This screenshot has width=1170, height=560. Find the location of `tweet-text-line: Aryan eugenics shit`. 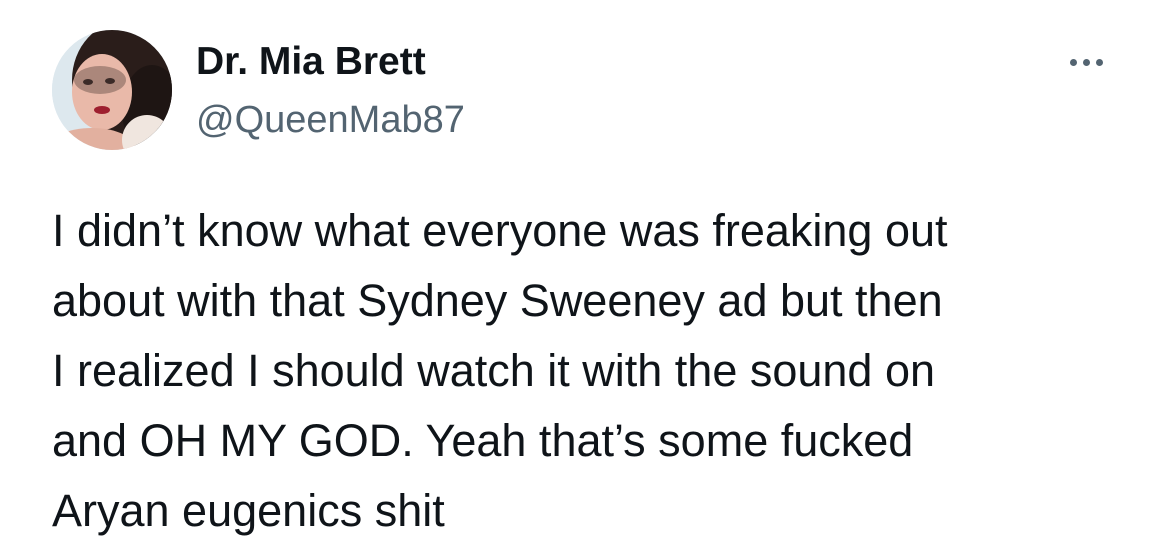

tweet-text-line: Aryan eugenics shit is located at coordinates (248, 510).